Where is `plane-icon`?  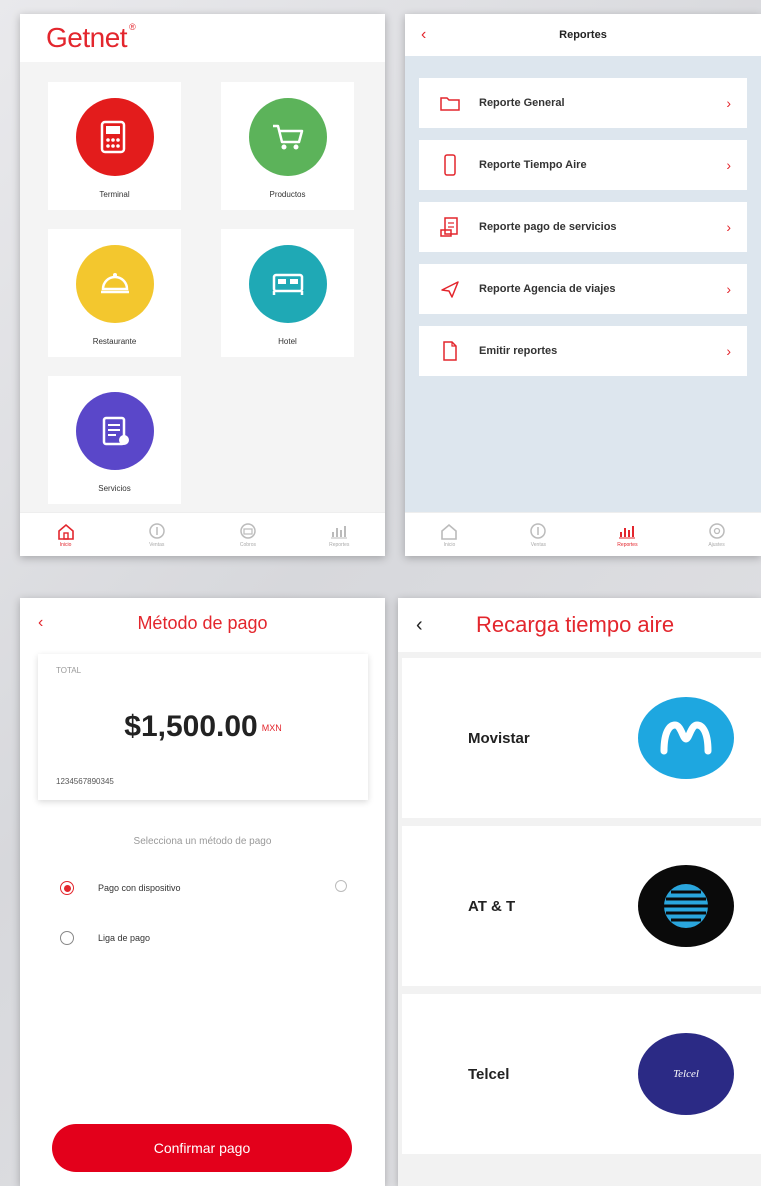 plane-icon is located at coordinates (450, 289).